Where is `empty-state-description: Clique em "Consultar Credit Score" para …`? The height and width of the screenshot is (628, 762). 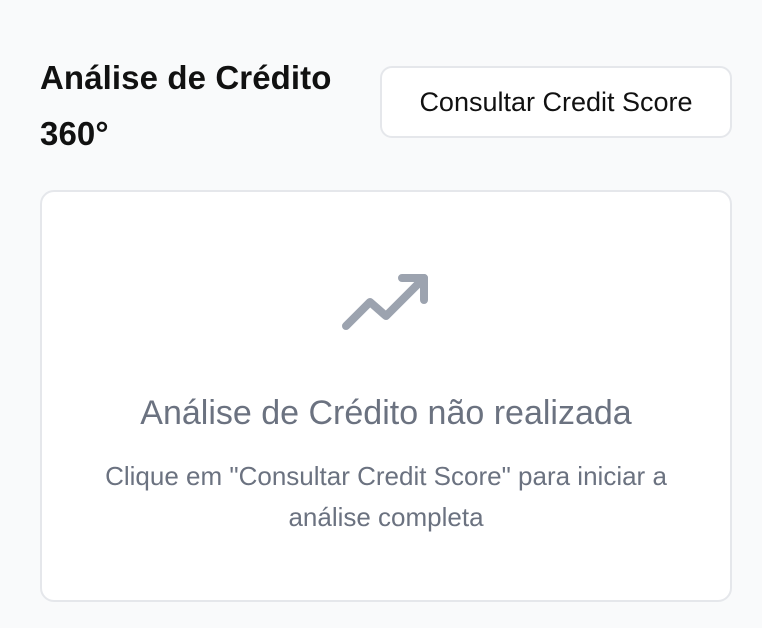
empty-state-description: Clique em "Consultar Credit Score" para … is located at coordinates (386, 496).